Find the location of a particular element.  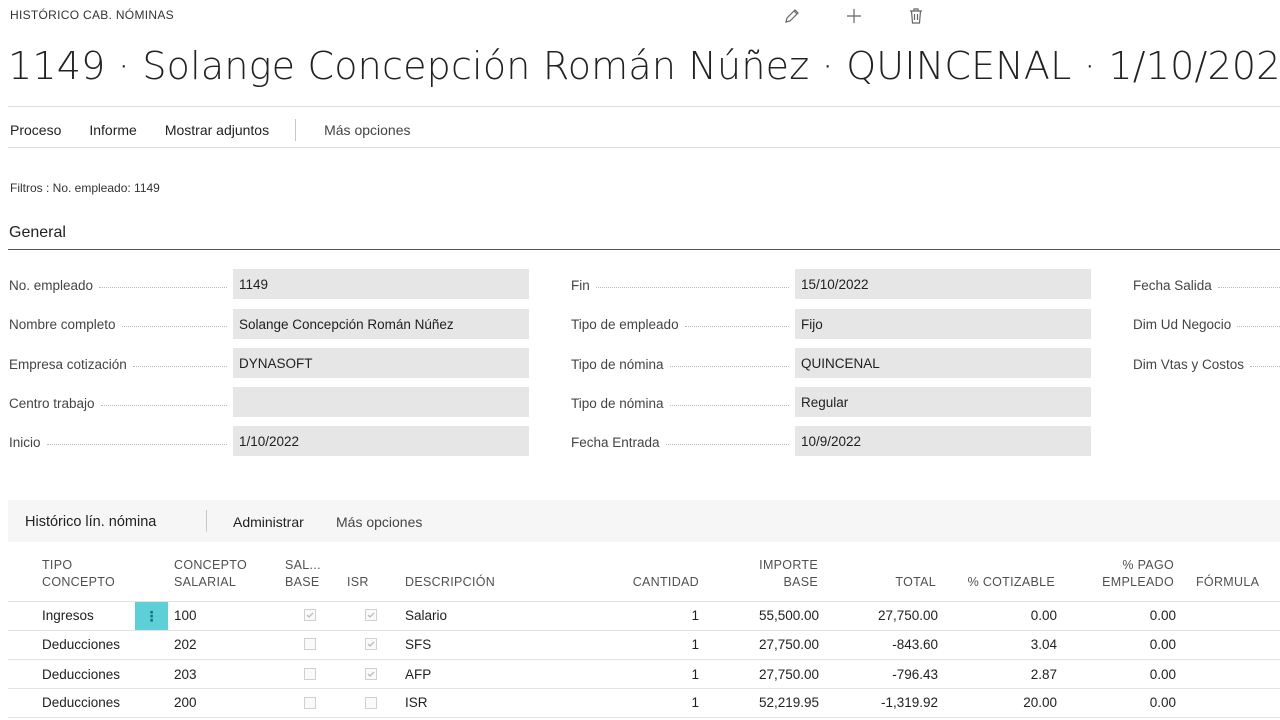

cell-total: 27,750.00 is located at coordinates (889, 615).